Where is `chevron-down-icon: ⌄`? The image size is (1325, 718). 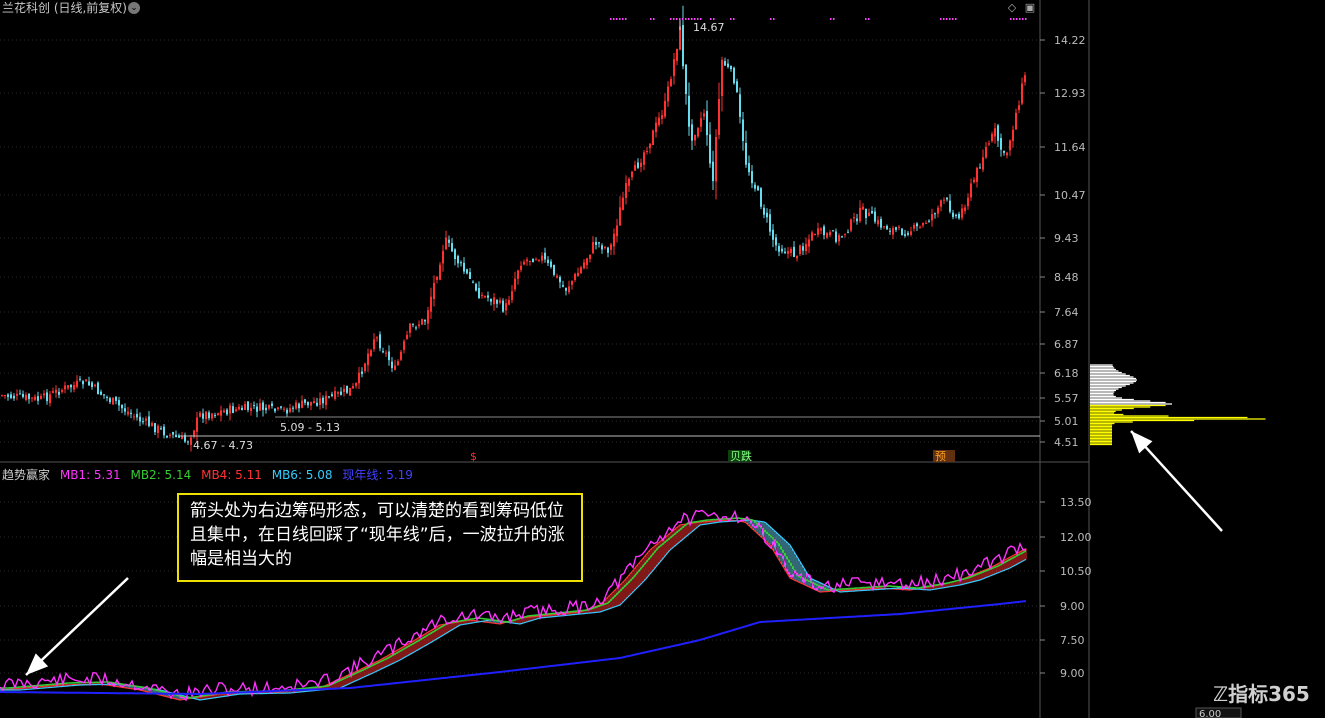 chevron-down-icon: ⌄ is located at coordinates (134, 8).